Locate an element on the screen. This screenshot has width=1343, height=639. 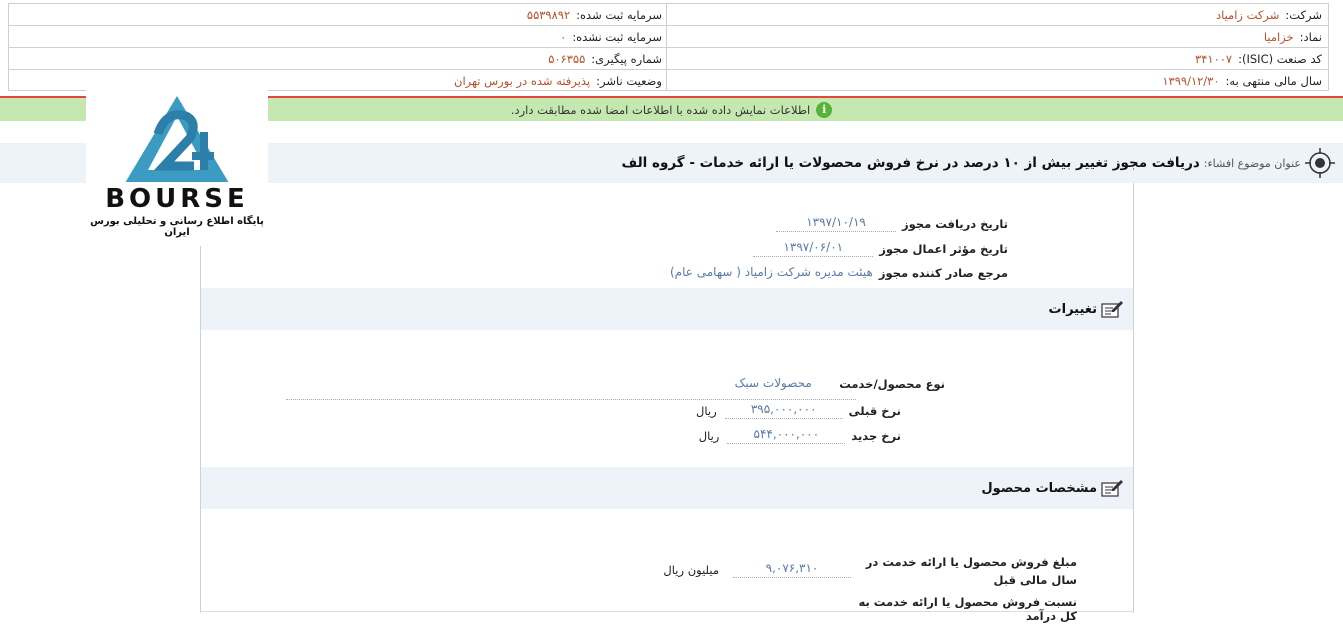
info-row-registered-capital: سرمایه ثبت شده: ۵۵۳۹۸۹۲ is located at coordinates (338, 15).